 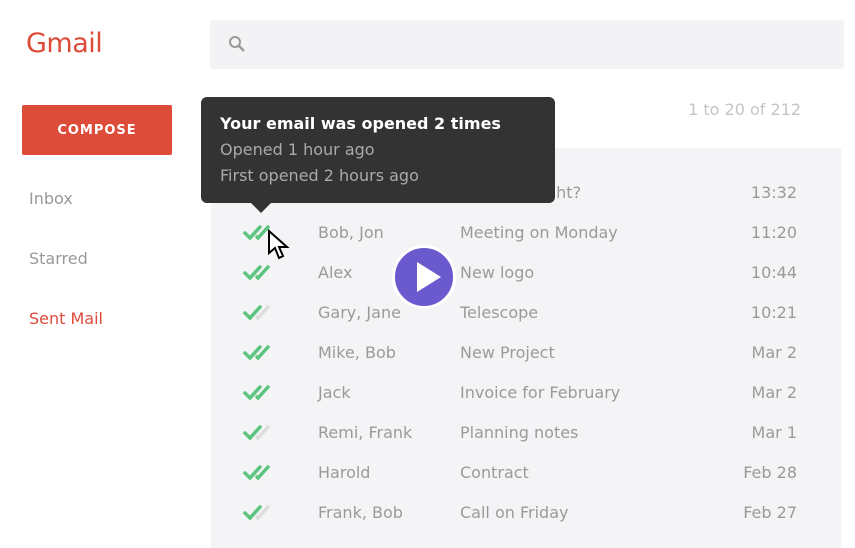 I want to click on email-subject: Contract, so click(x=494, y=472).